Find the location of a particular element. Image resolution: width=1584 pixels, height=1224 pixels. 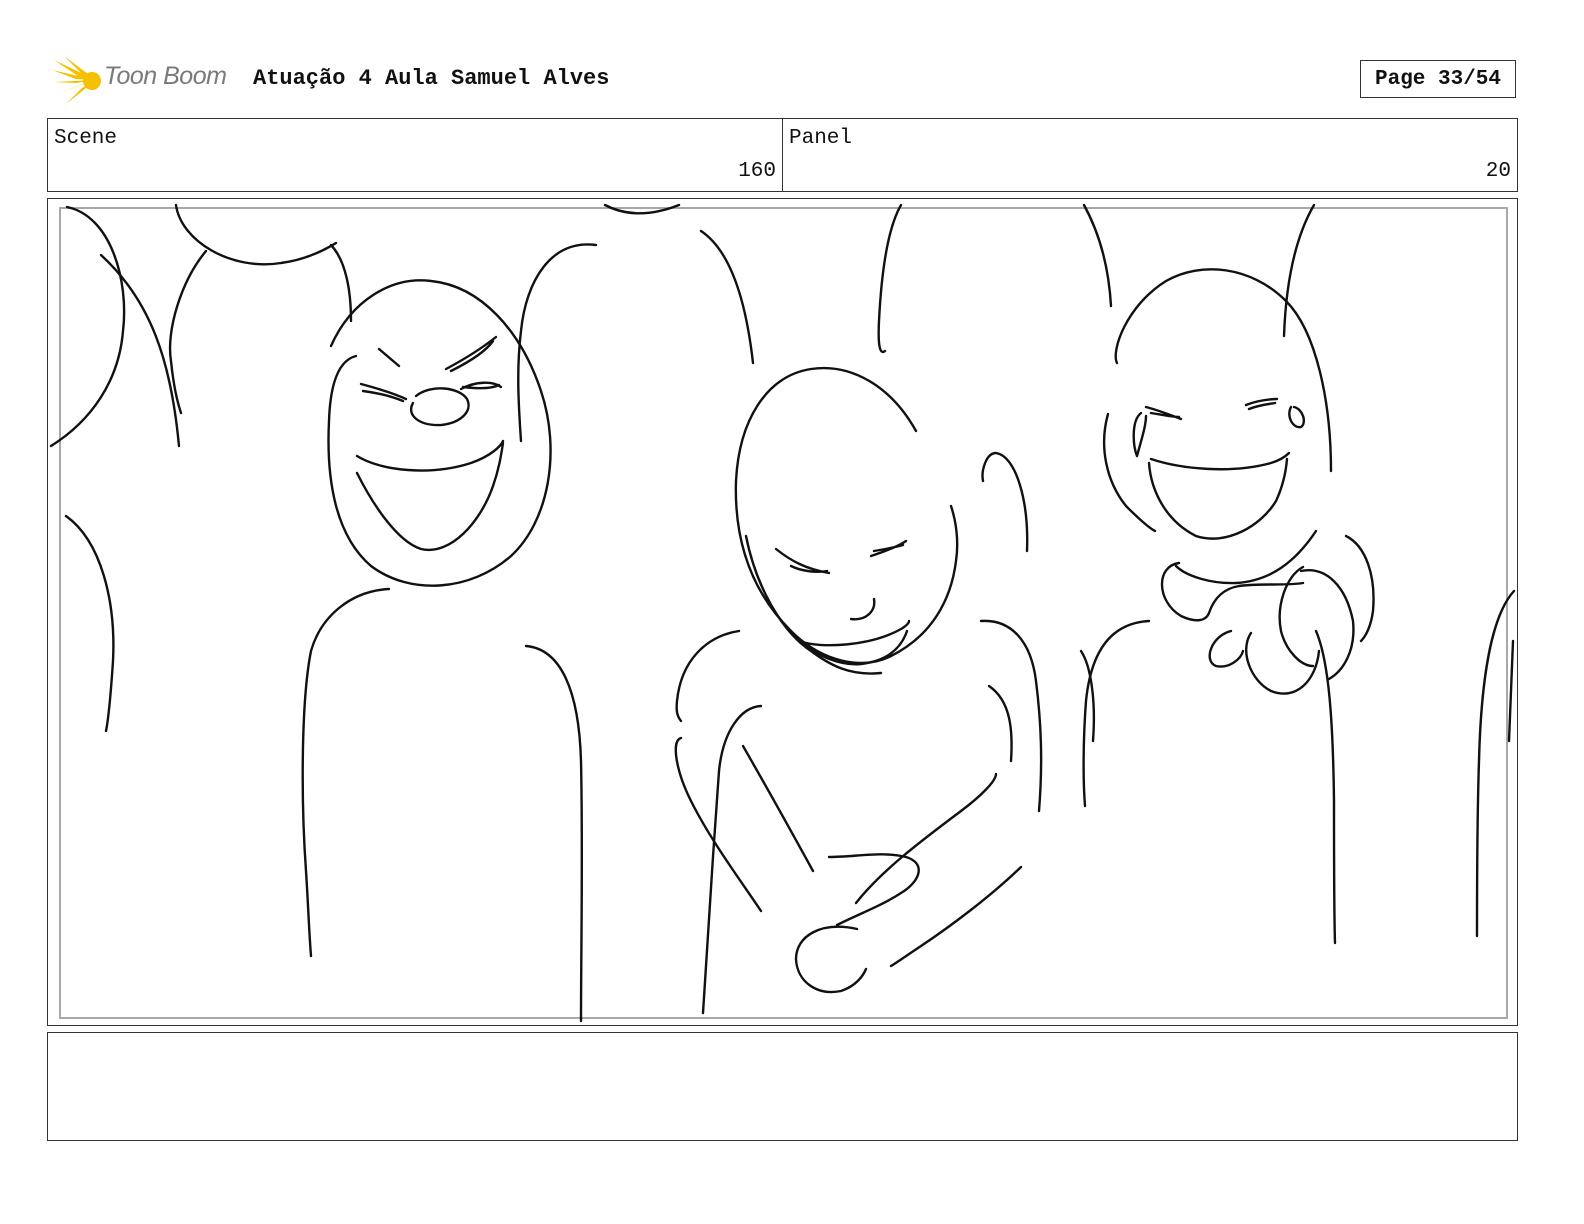

star-burst-icon is located at coordinates (76, 80).